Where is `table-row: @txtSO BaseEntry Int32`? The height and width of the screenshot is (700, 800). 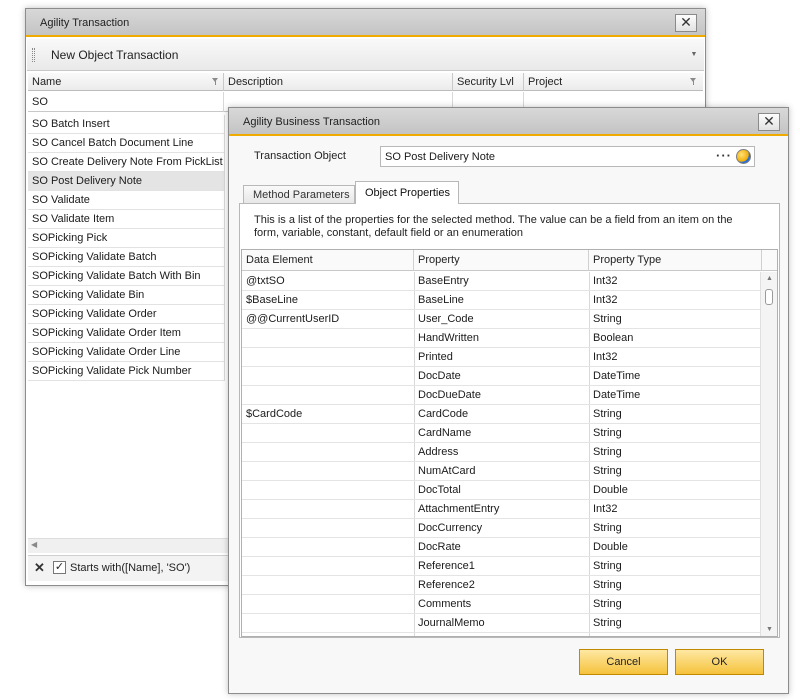
table-row: @txtSO BaseEntry Int32 is located at coordinates (502, 281).